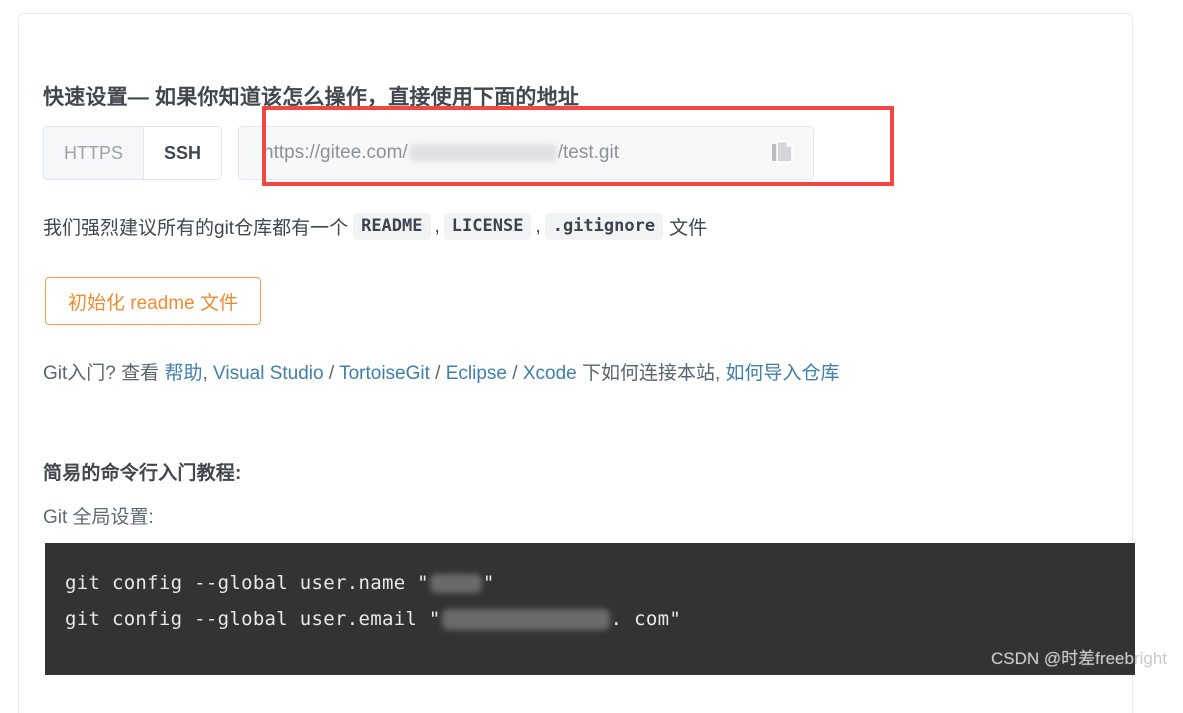 The height and width of the screenshot is (713, 1183). I want to click on copy-icon, so click(782, 151).